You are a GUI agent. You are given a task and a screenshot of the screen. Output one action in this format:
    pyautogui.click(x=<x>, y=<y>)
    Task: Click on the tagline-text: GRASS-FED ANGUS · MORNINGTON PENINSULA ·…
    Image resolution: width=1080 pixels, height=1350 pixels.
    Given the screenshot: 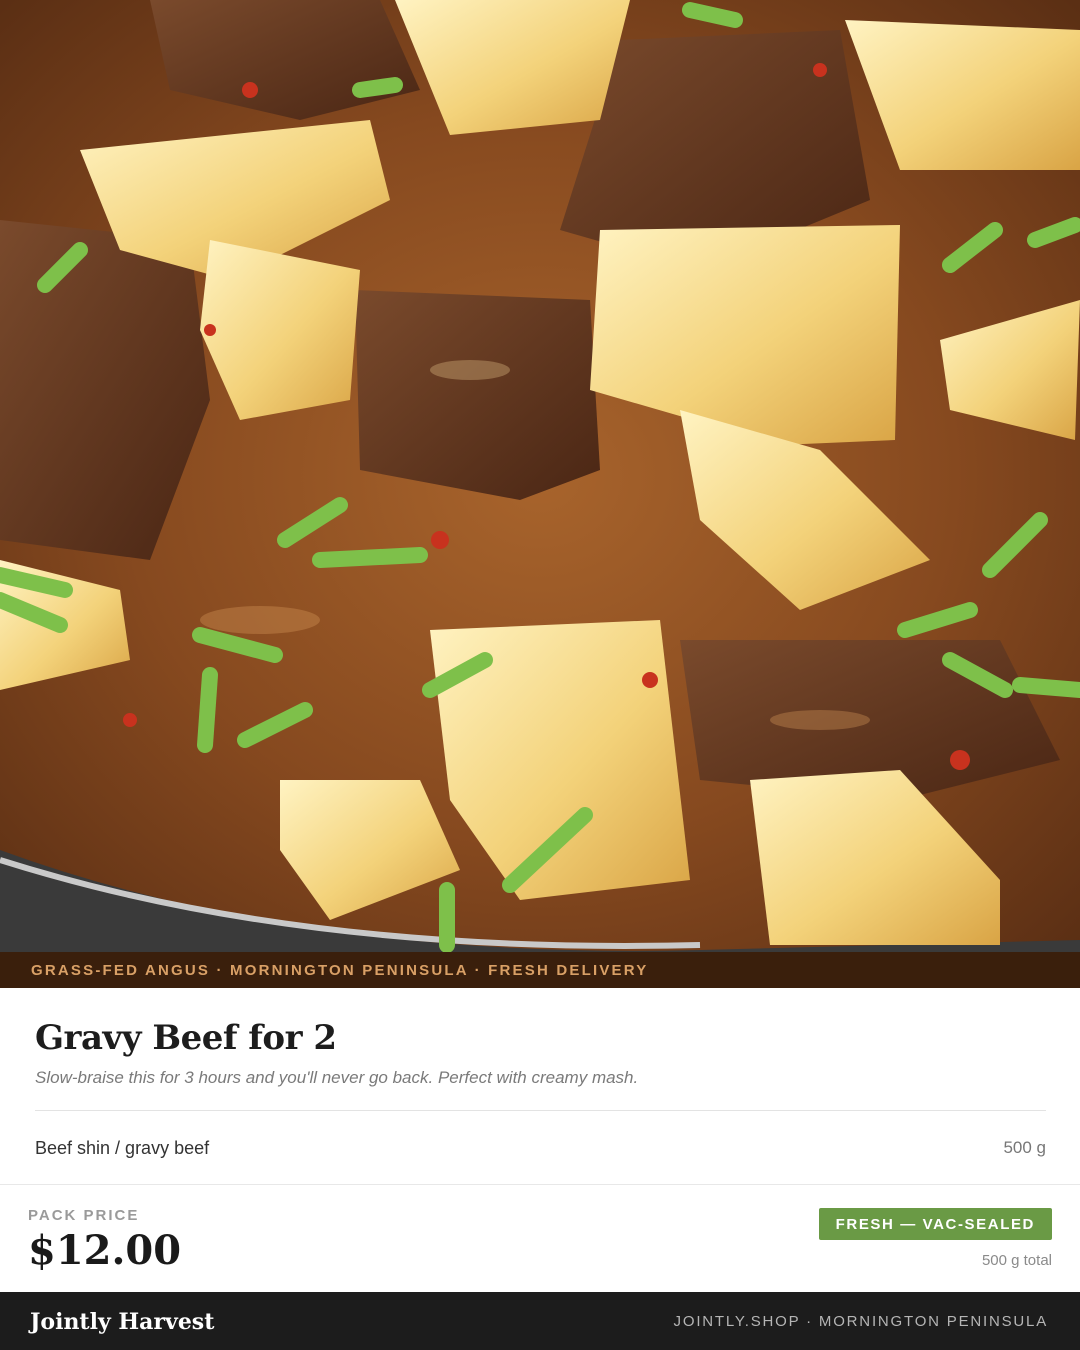 What is the action you would take?
    pyautogui.click(x=340, y=970)
    